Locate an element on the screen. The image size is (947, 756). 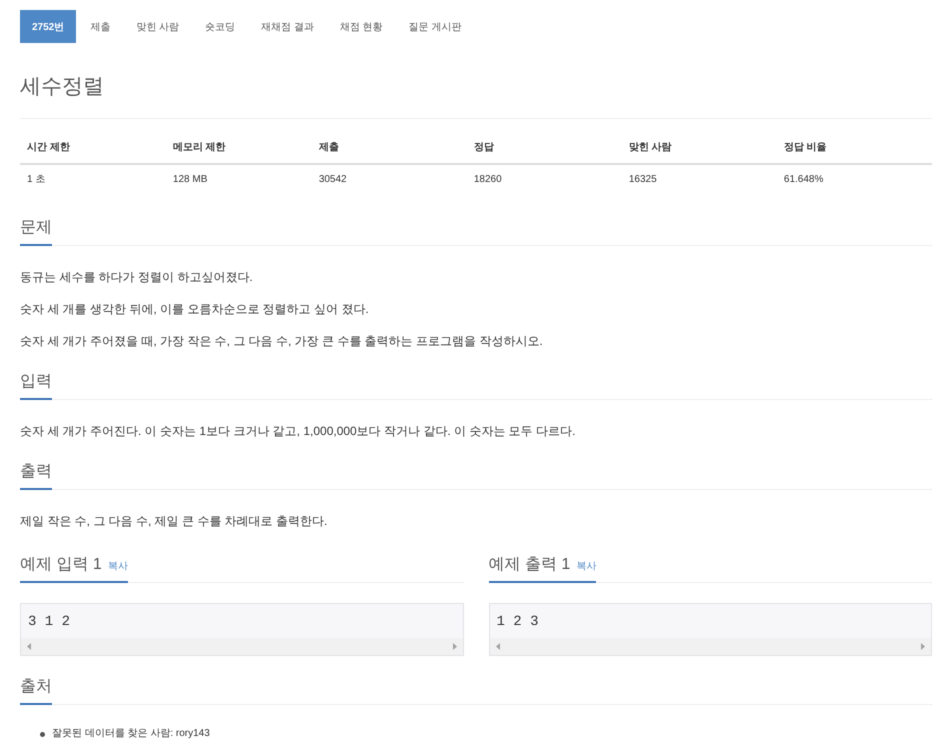
section-heading: 입력 is located at coordinates (36, 382).